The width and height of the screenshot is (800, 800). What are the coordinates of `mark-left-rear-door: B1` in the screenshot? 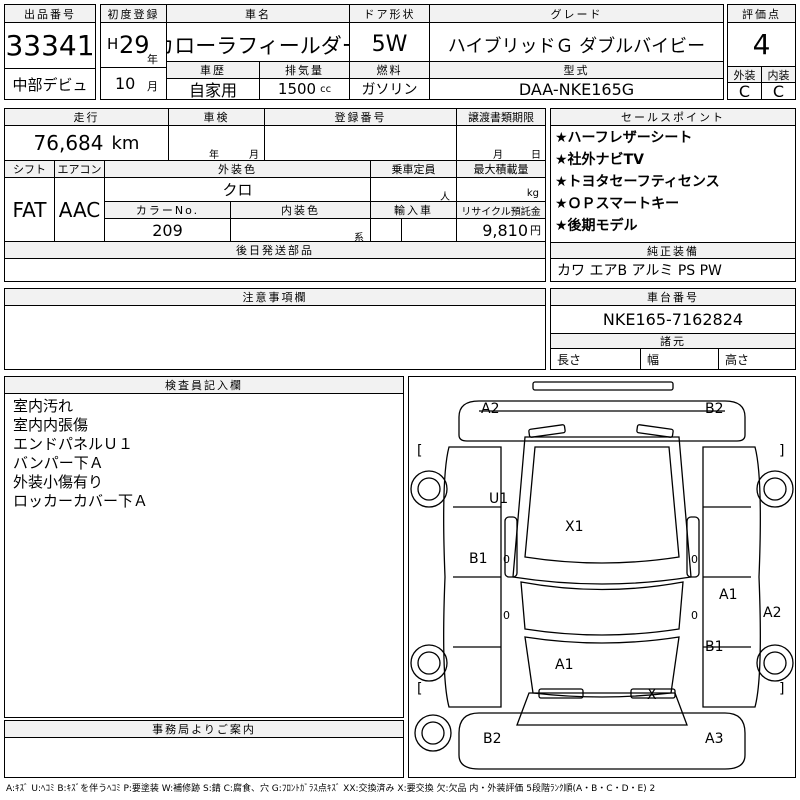 It's located at (478, 559).